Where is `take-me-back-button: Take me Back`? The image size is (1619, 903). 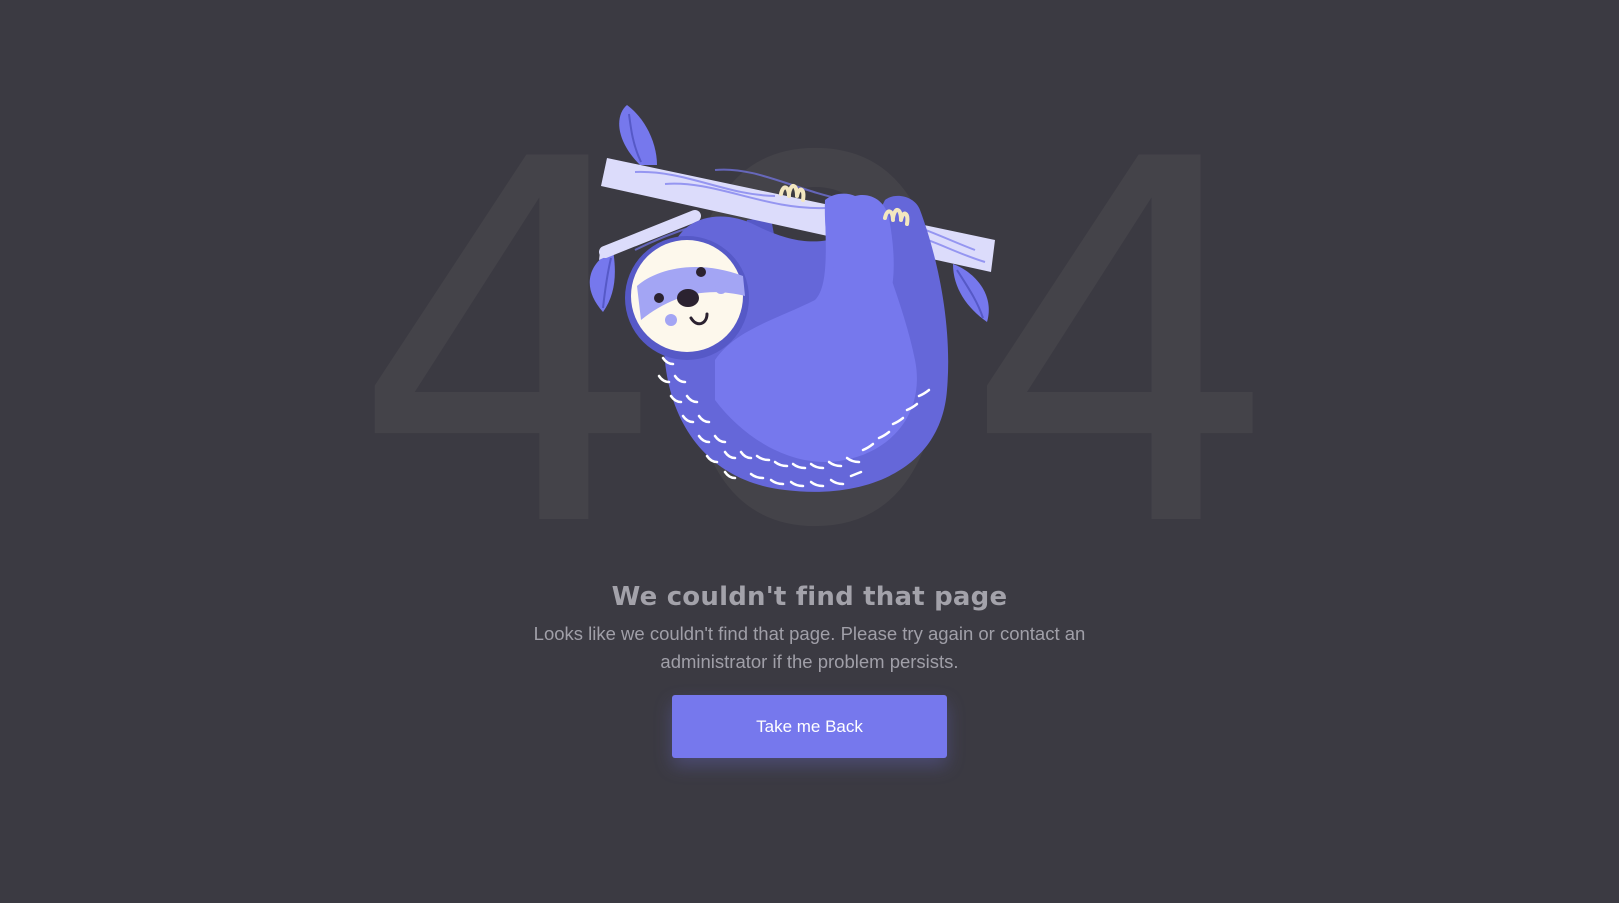 take-me-back-button: Take me Back is located at coordinates (809, 726).